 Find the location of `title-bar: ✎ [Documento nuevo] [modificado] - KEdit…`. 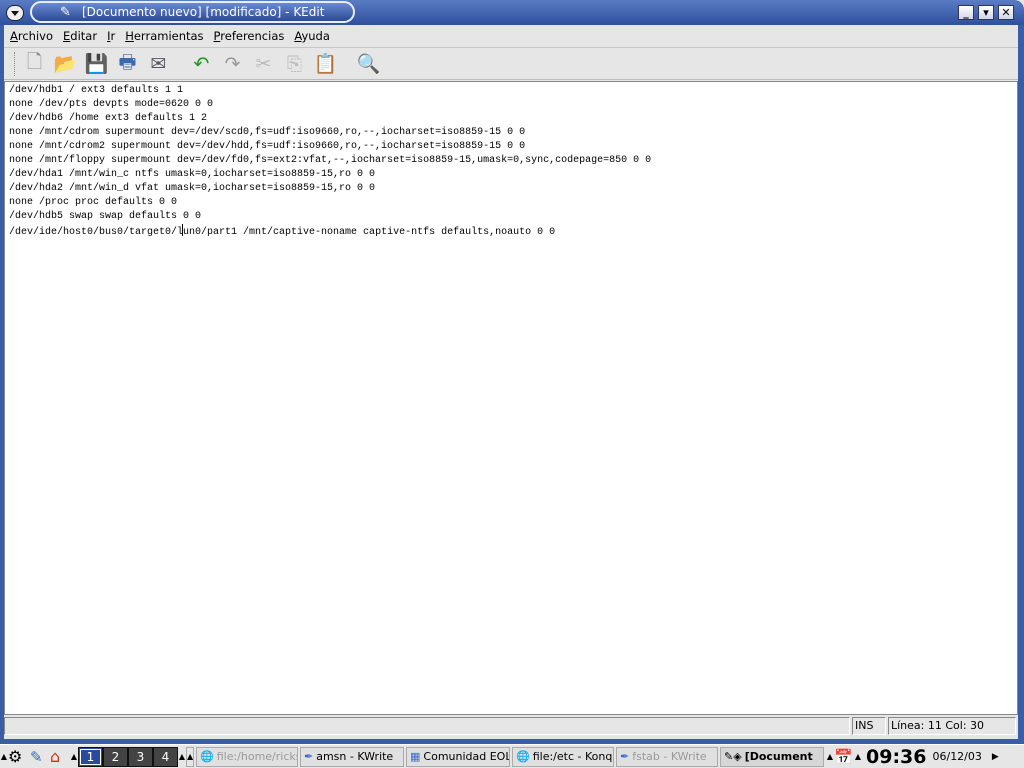

title-bar: ✎ [Documento nuevo] [modificado] - KEdit… is located at coordinates (512, 12).